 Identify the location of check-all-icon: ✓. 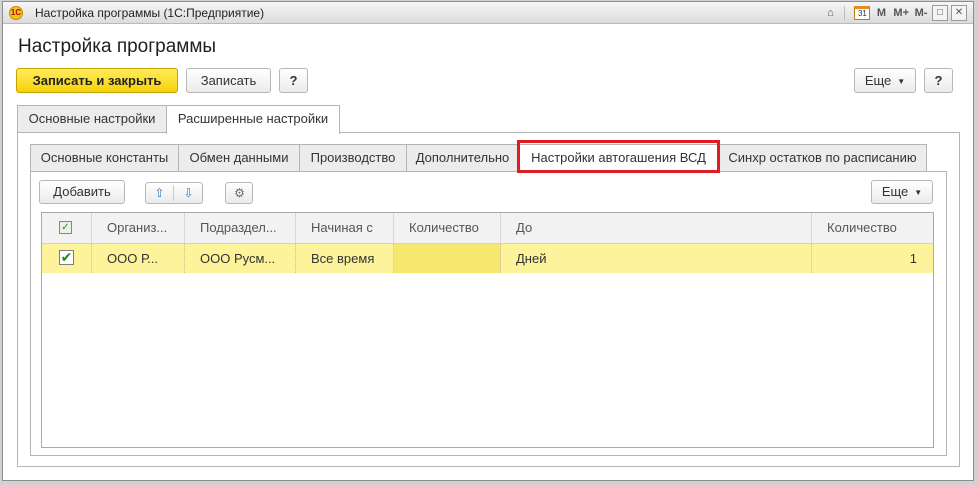
(65, 227).